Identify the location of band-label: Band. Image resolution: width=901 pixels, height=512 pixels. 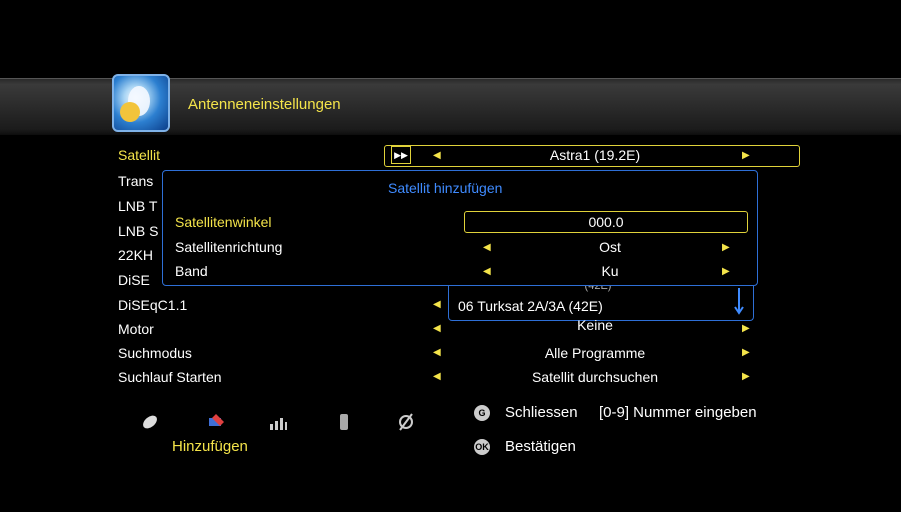
(191, 271).